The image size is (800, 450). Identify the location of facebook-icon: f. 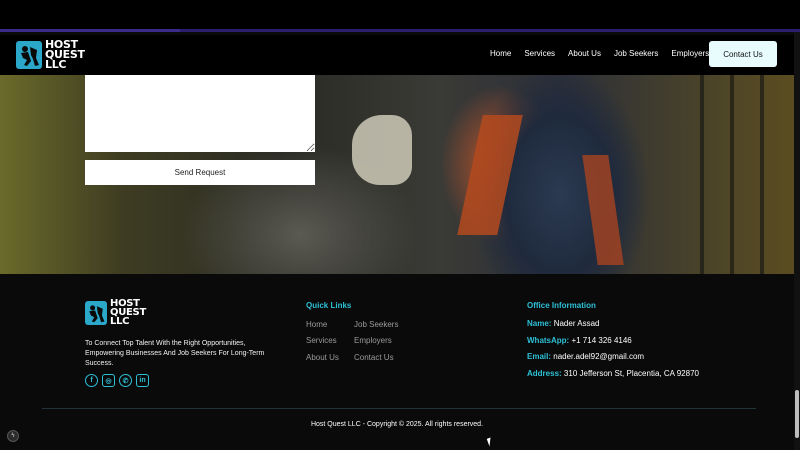
(91, 380).